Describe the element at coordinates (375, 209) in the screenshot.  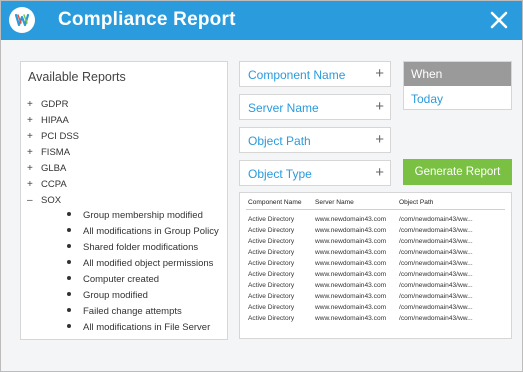
I see `header-divider` at that location.